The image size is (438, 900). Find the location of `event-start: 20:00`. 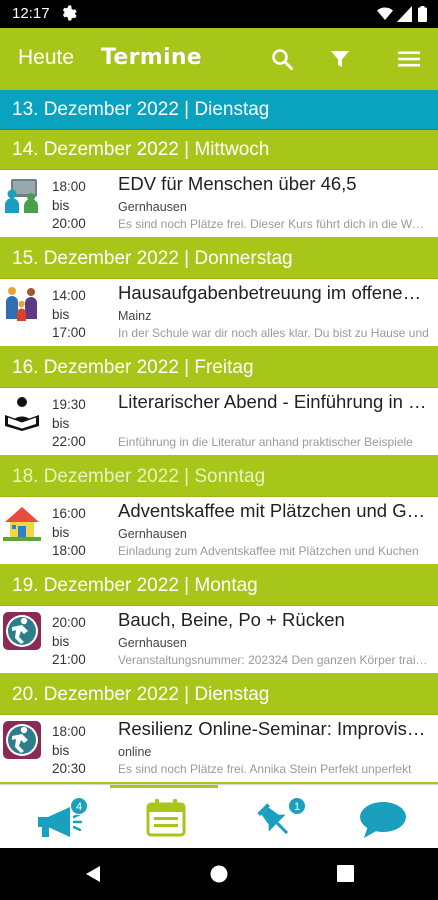

event-start: 20:00 is located at coordinates (69, 622).